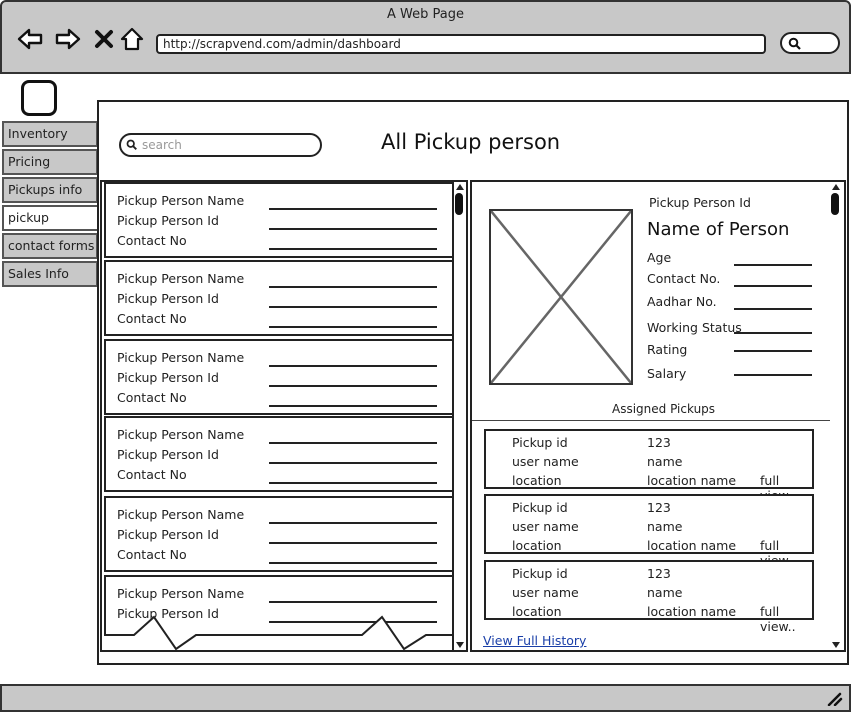 Image resolution: width=851 pixels, height=712 pixels. I want to click on sidebar-item-sales-info: Sales Info, so click(50, 274).